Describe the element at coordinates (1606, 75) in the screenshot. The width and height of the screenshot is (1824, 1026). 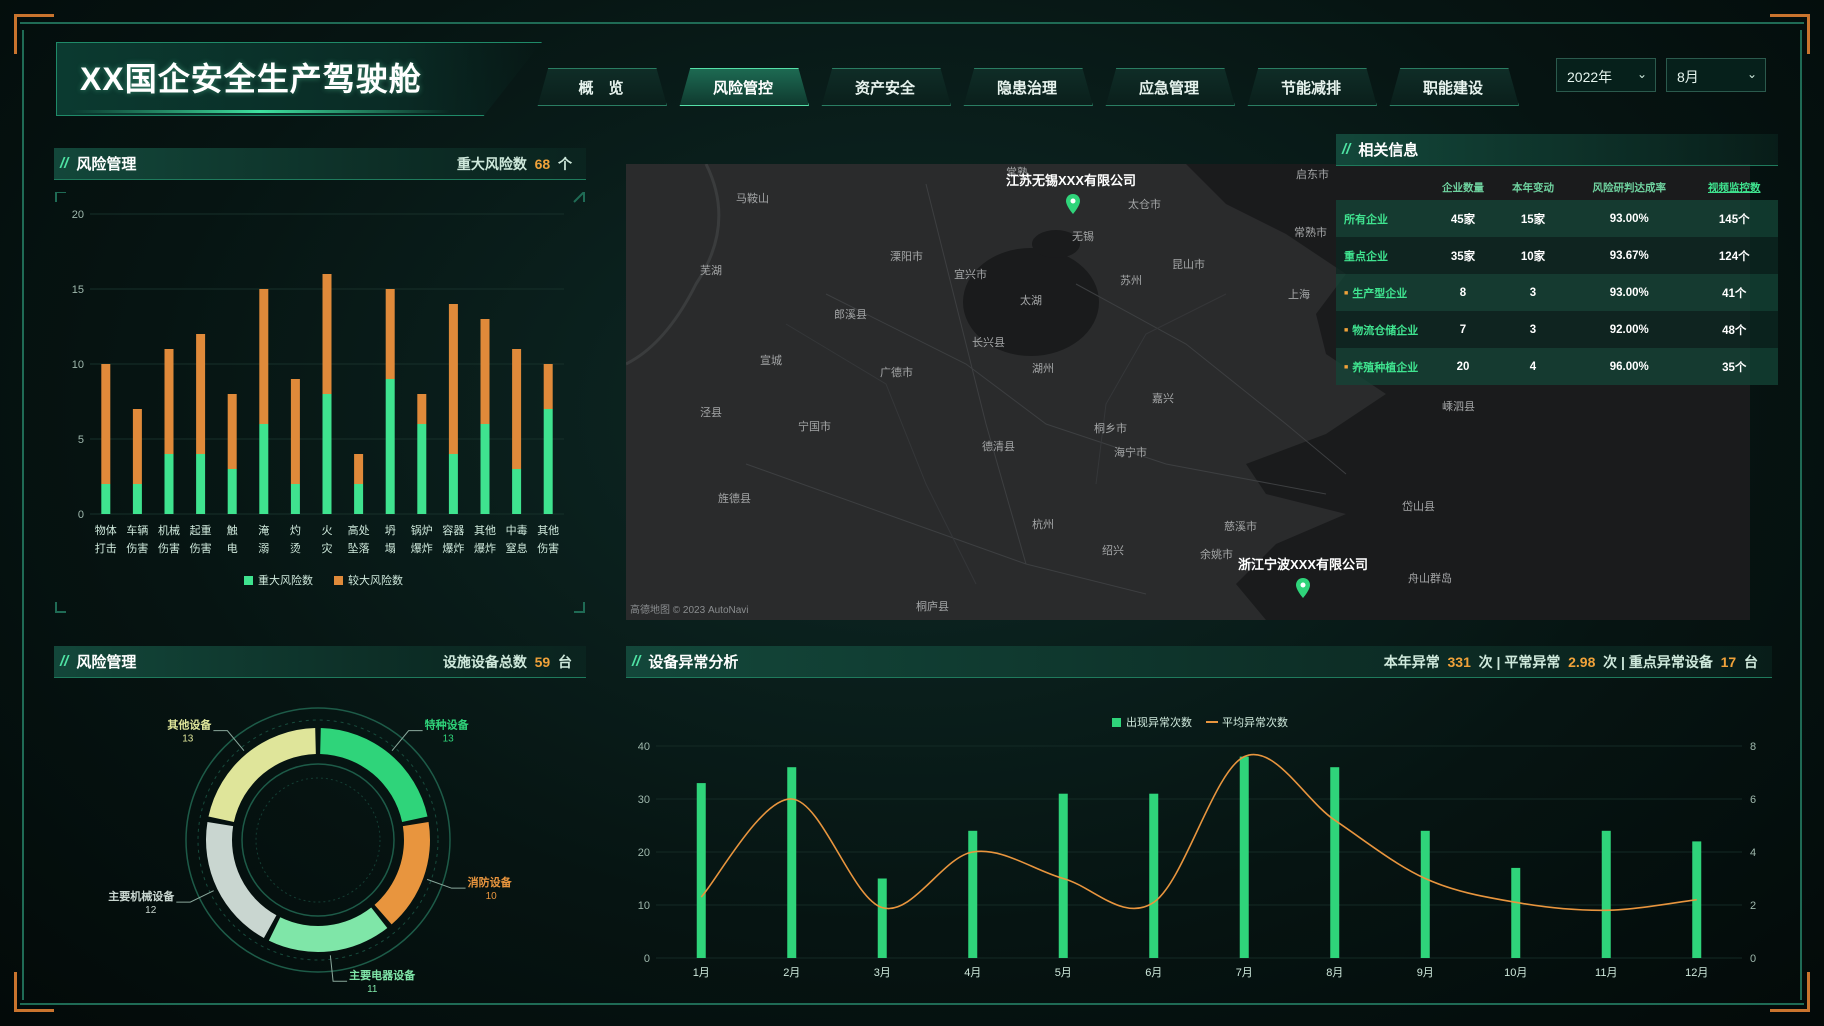
I see `year-select: 2022年 ⌄` at that location.